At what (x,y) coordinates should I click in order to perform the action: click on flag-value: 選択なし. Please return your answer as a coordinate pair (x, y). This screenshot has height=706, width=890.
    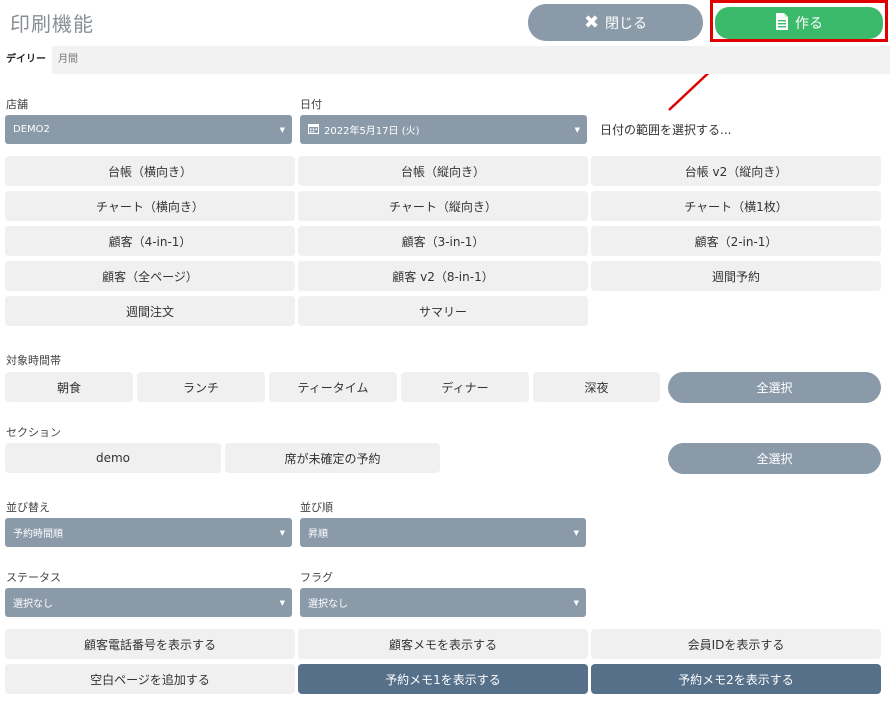
    Looking at the image, I should click on (328, 604).